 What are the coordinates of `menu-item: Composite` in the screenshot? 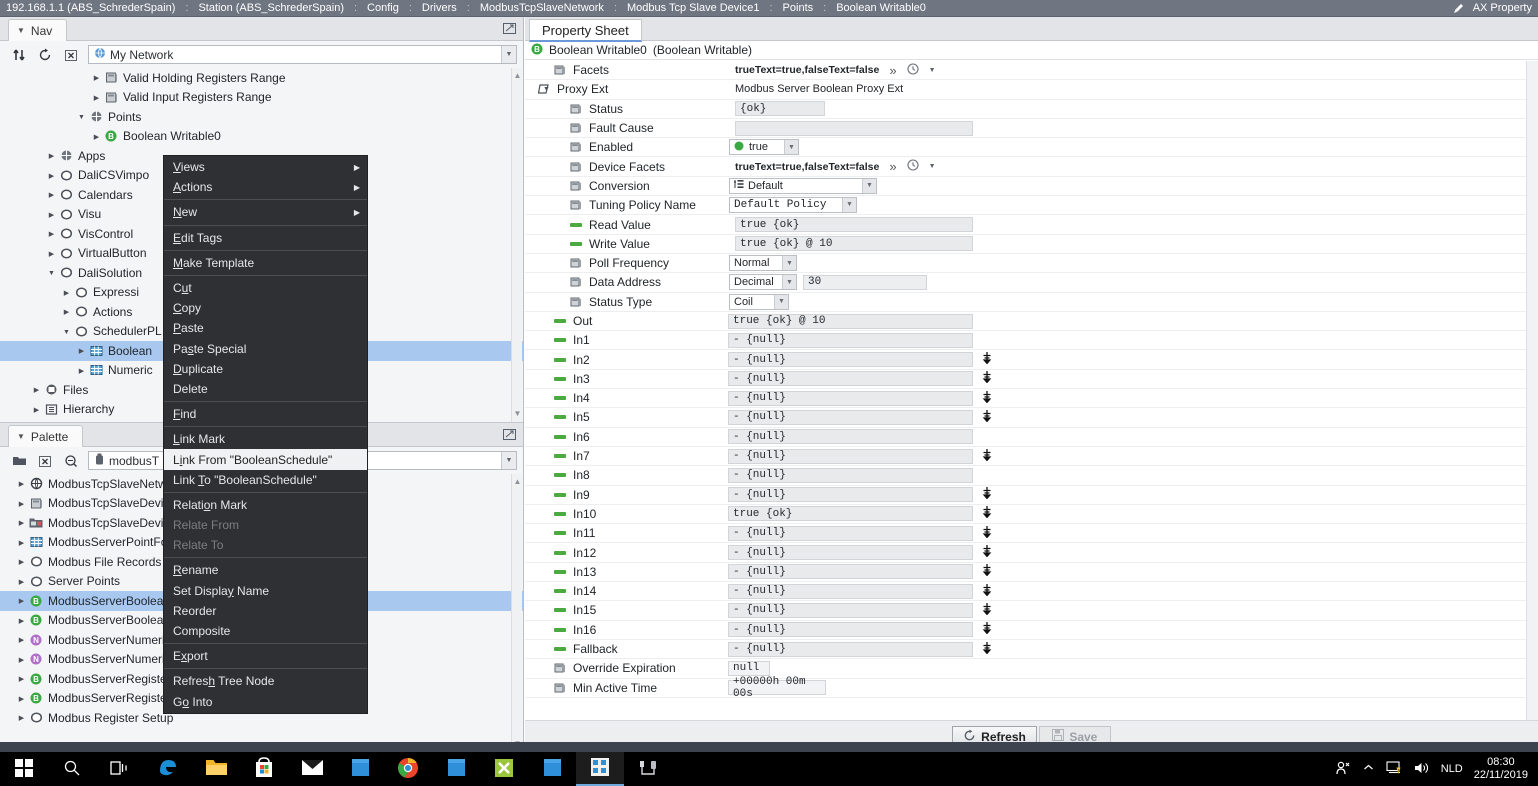 It's located at (265, 631).